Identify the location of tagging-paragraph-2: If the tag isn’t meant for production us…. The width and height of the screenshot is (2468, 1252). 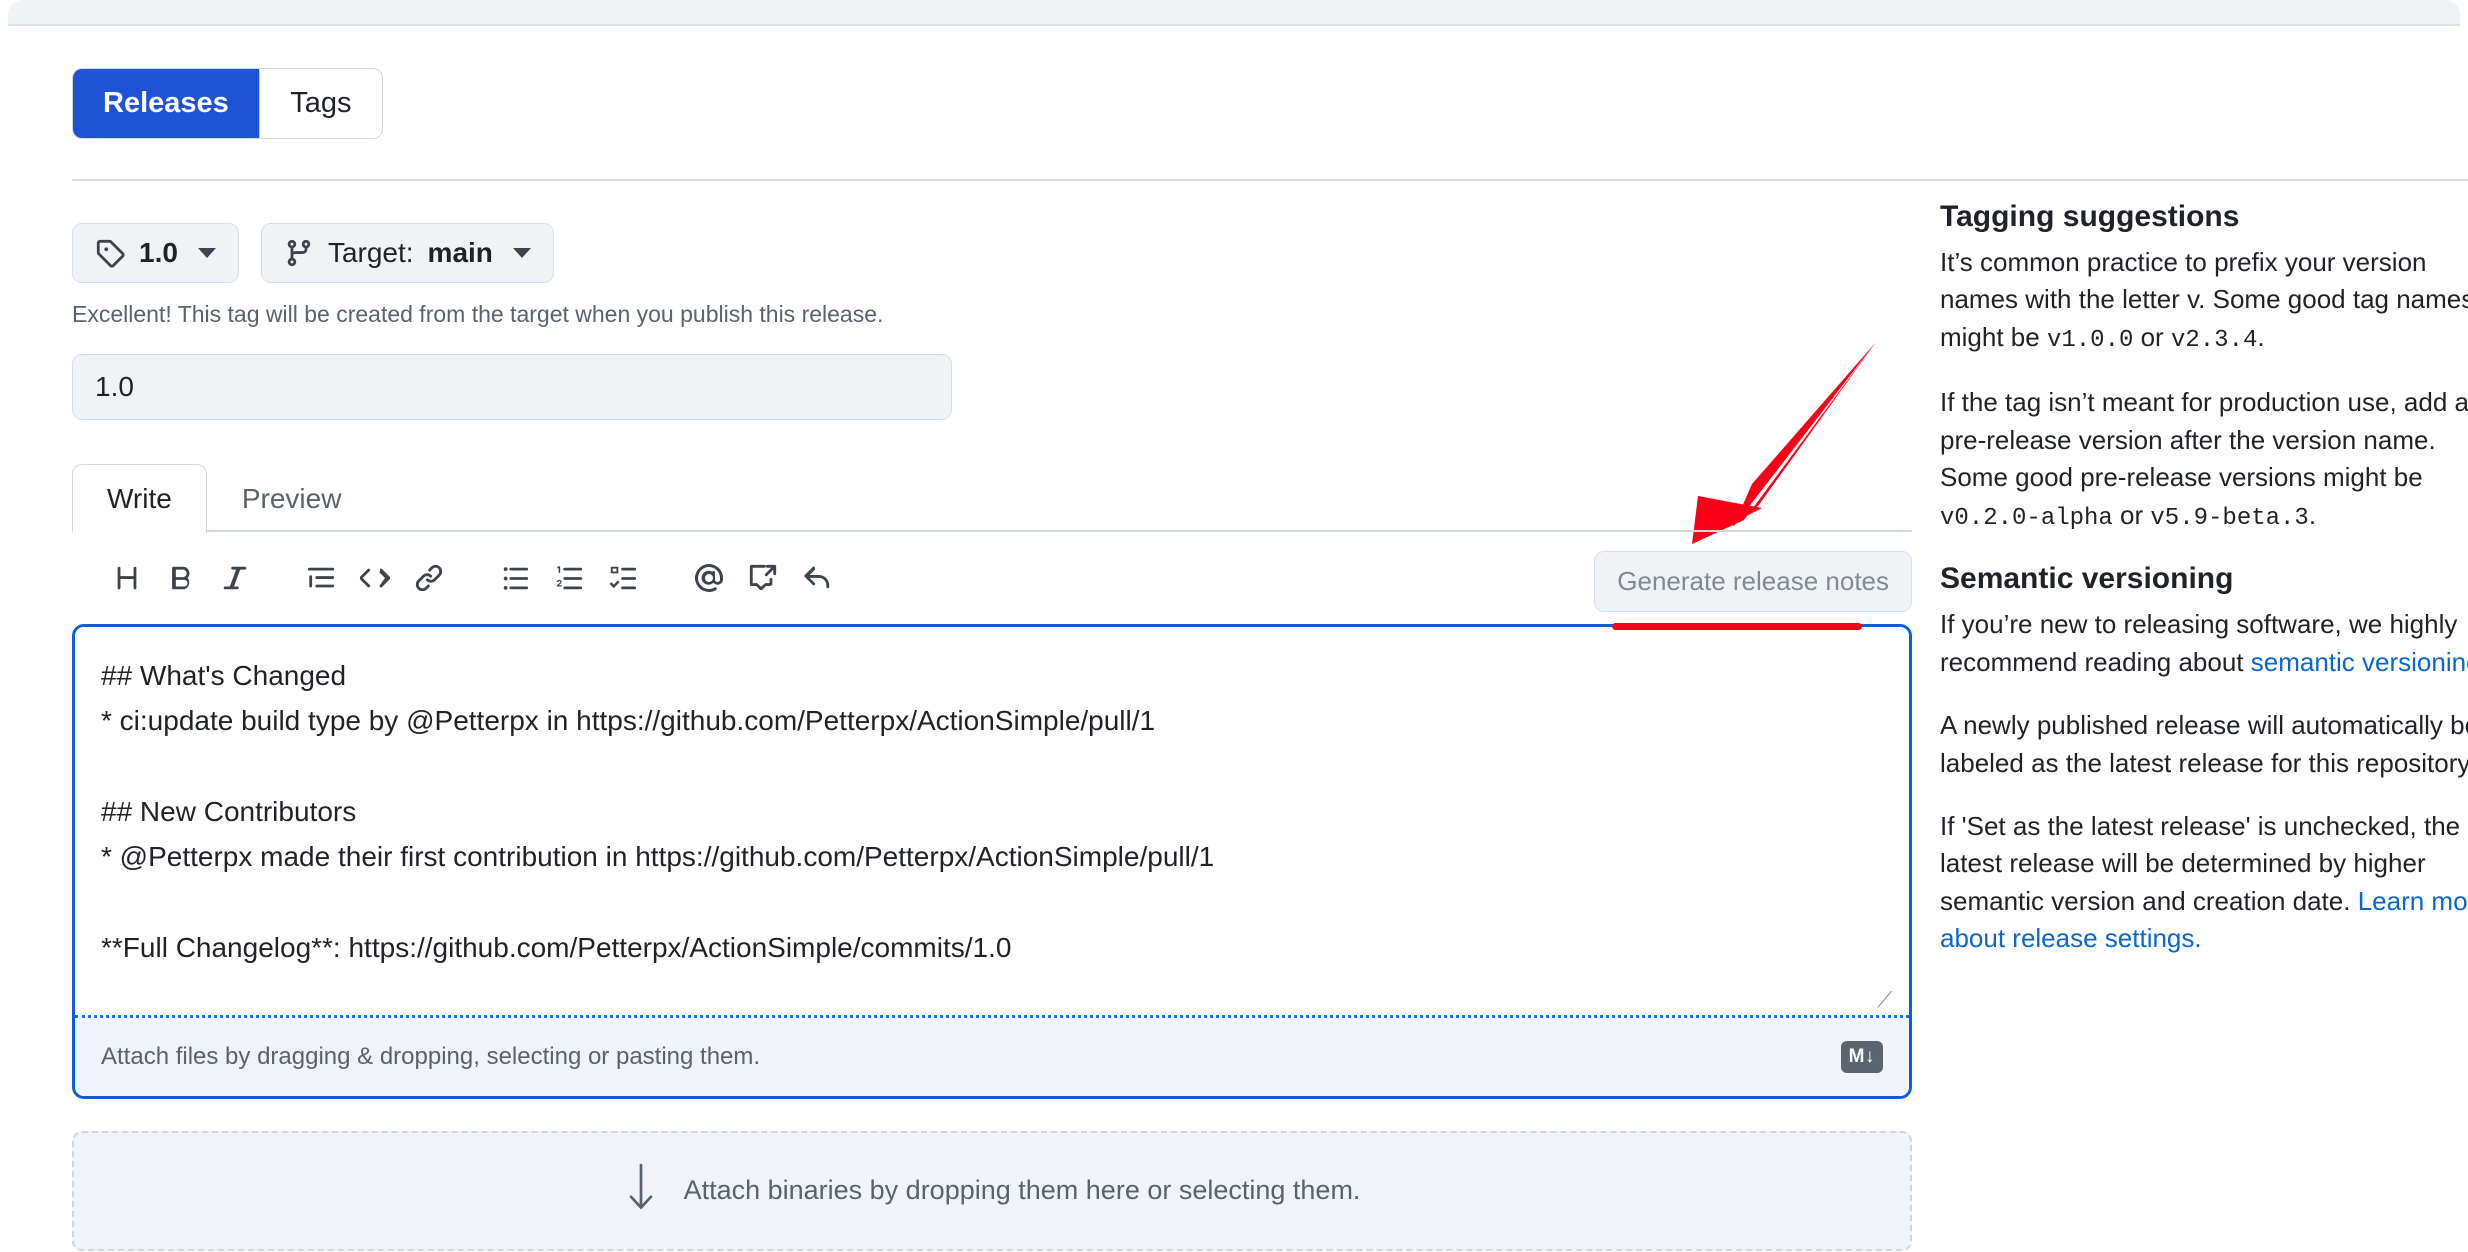
(2204, 460).